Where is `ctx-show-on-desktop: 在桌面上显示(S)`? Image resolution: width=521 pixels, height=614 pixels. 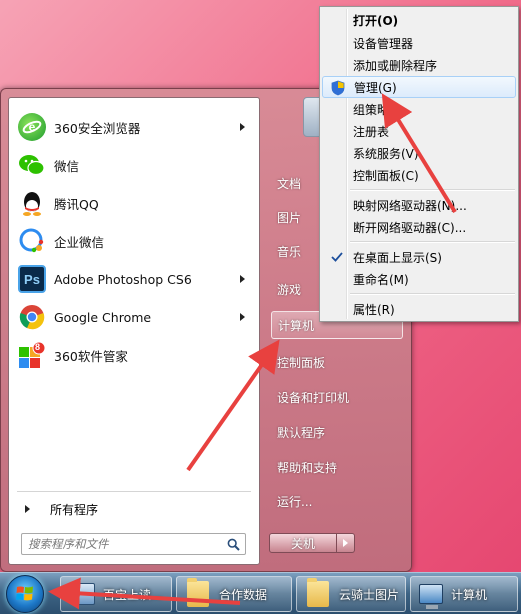 ctx-show-on-desktop: 在桌面上显示(S) is located at coordinates (419, 257).